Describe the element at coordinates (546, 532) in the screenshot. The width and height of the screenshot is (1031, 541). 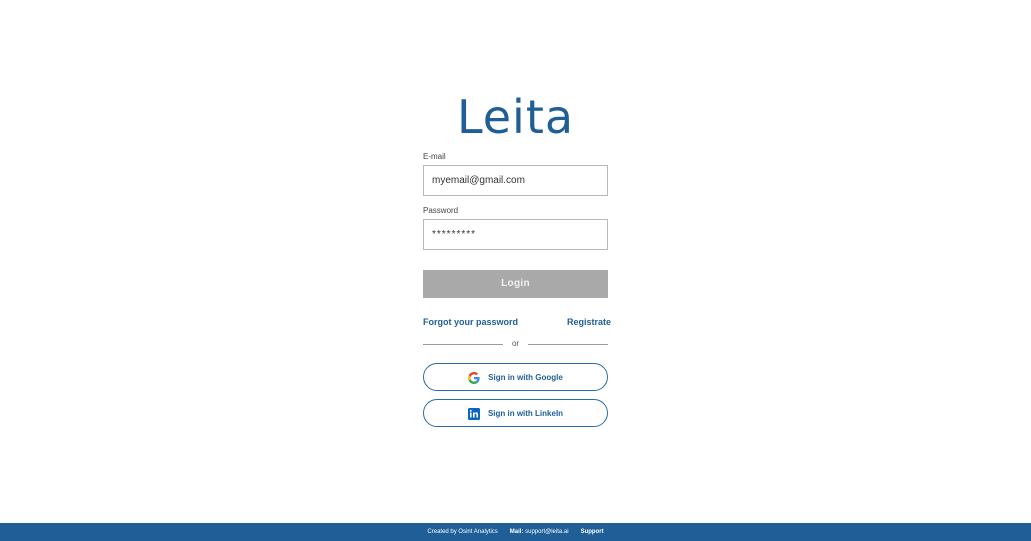
I see `footer-mail-address: support@leita.ai` at that location.